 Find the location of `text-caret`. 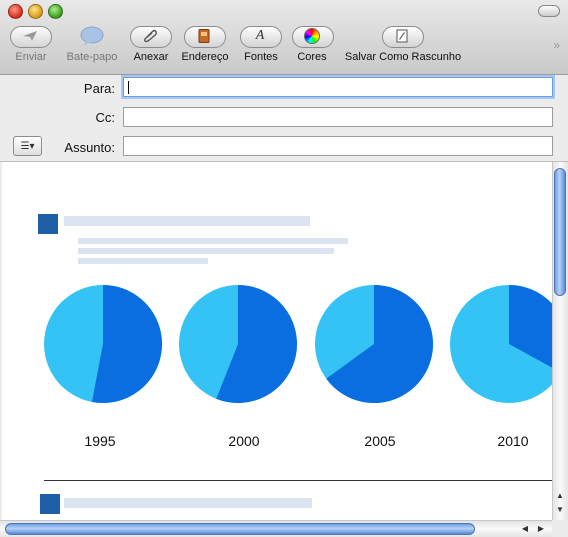

text-caret is located at coordinates (128, 87).